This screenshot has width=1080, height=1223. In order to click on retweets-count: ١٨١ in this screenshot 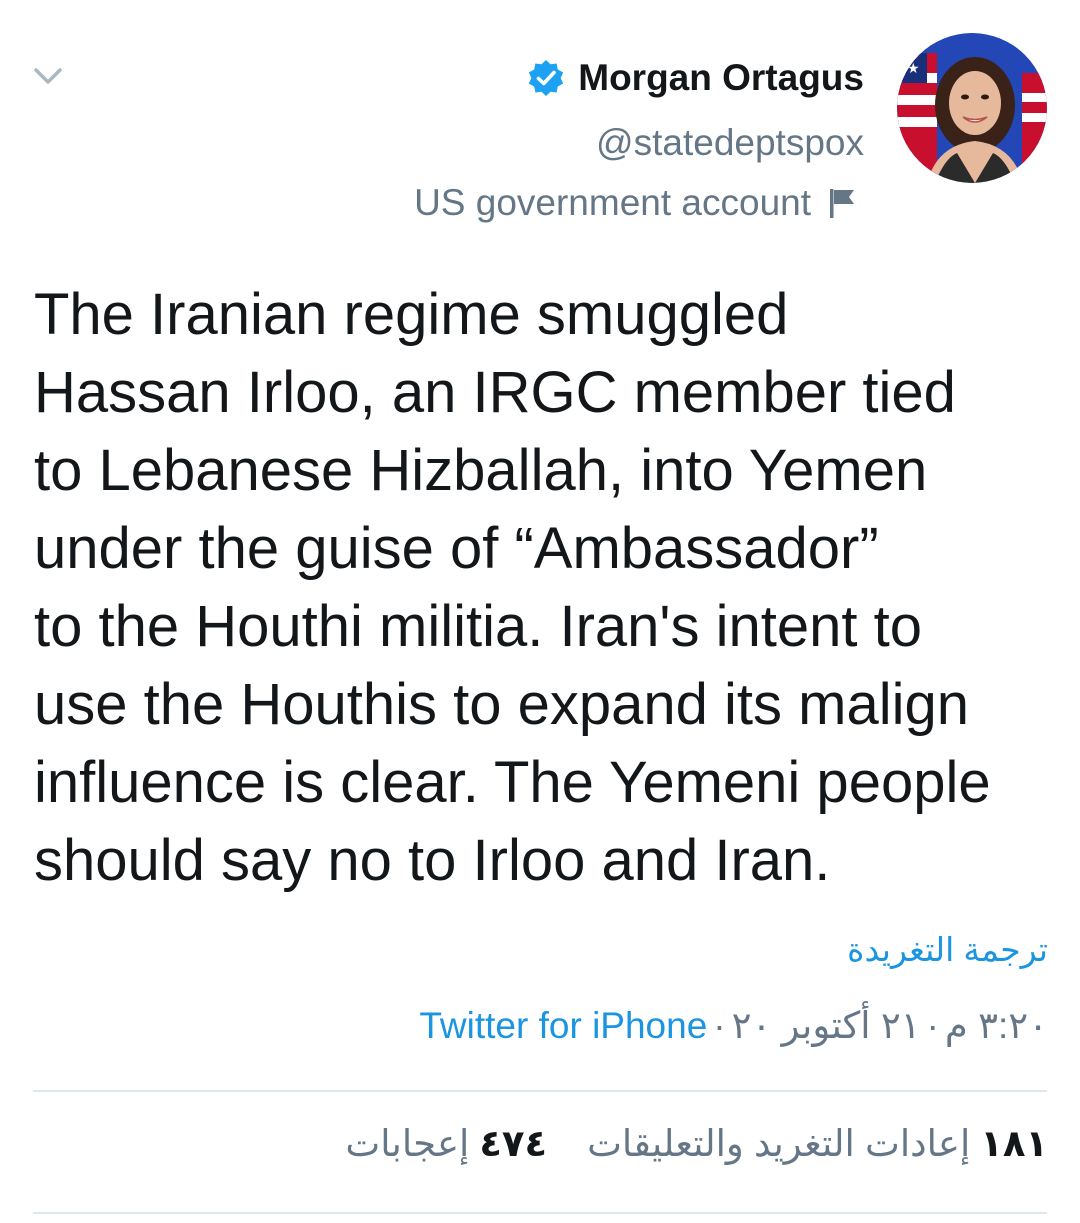, I will do `click(1014, 1143)`.